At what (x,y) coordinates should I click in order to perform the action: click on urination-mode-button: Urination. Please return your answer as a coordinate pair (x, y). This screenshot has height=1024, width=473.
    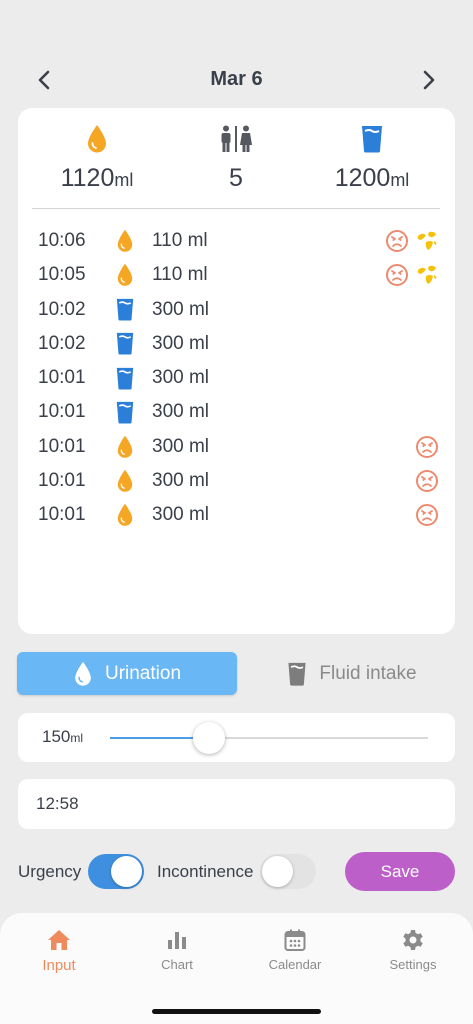
    Looking at the image, I should click on (127, 673).